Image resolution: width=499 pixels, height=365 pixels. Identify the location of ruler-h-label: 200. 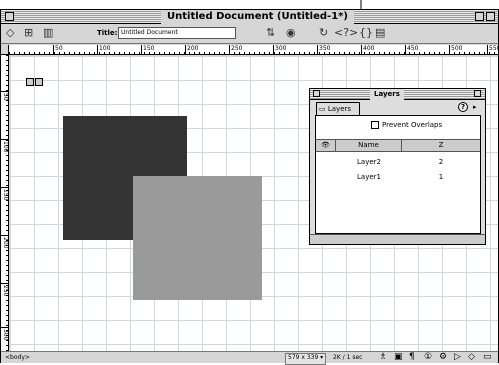
(191, 49).